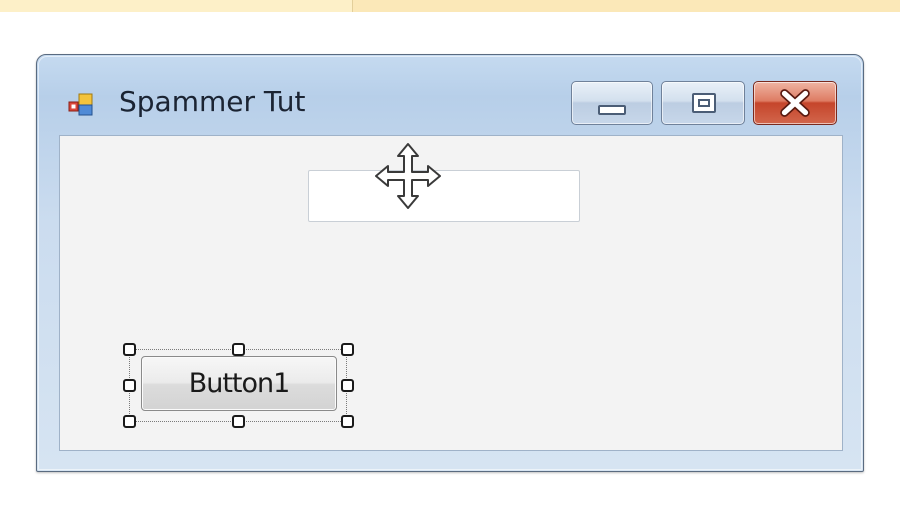  Describe the element at coordinates (347, 385) in the screenshot. I see `resize-handle-middle-right` at that location.